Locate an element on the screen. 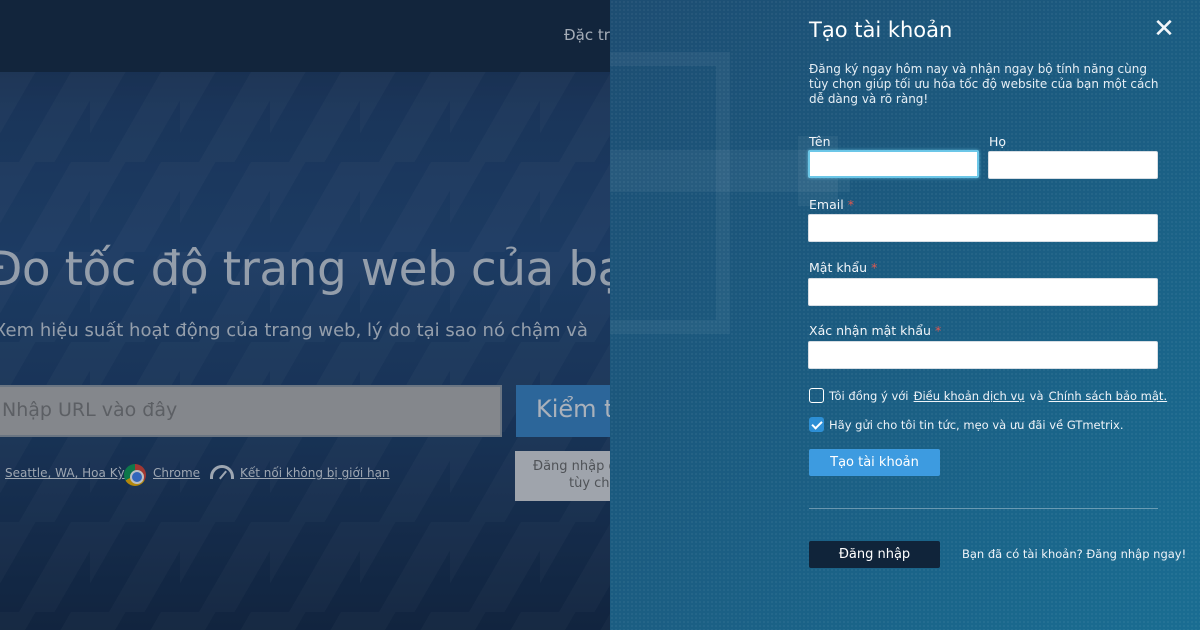 The image size is (1200, 630). email-label: Email * is located at coordinates (831, 204).